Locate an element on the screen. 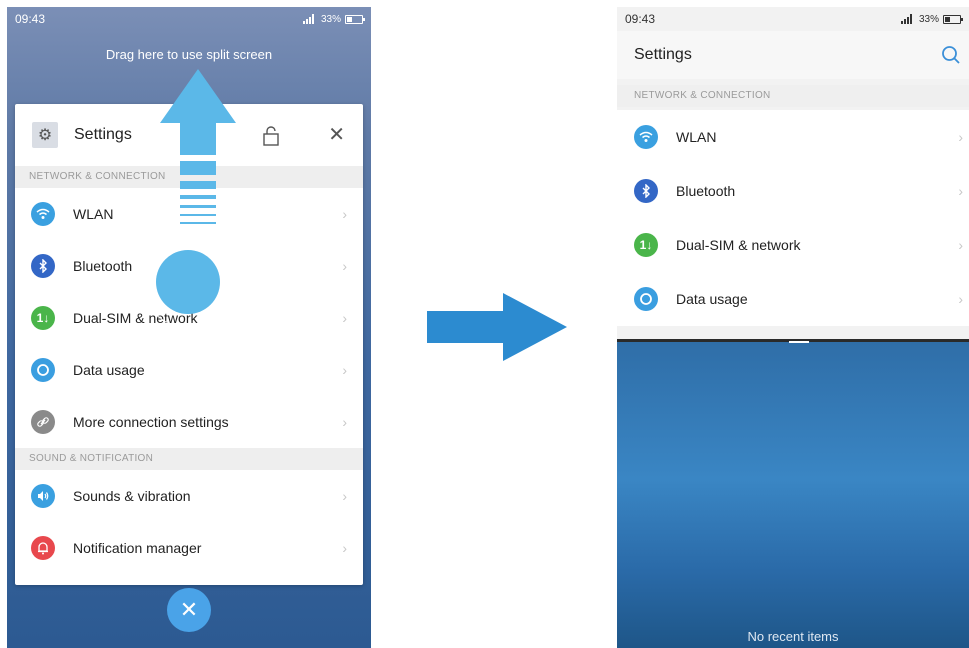 The height and width of the screenshot is (648, 969). list-item-more-connection: More connection settings › is located at coordinates (189, 422).